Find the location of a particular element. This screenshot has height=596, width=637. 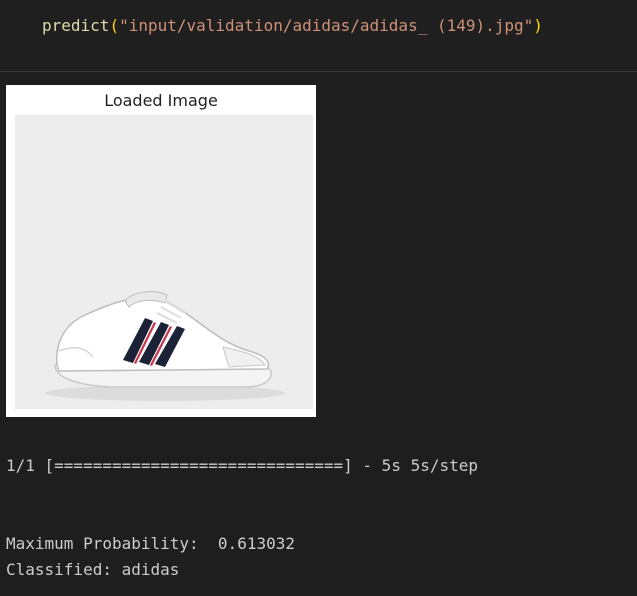

figure-title: Loaded Image is located at coordinates (161, 100).